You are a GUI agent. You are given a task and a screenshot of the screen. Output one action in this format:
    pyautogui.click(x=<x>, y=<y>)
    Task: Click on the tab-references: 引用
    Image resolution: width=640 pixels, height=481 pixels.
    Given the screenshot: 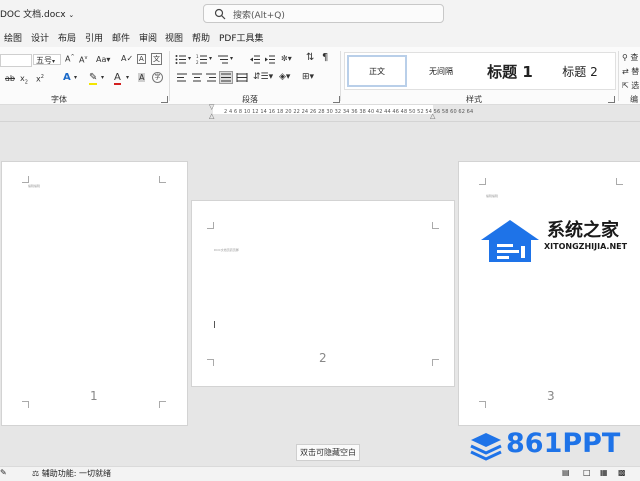 What is the action you would take?
    pyautogui.click(x=94, y=37)
    